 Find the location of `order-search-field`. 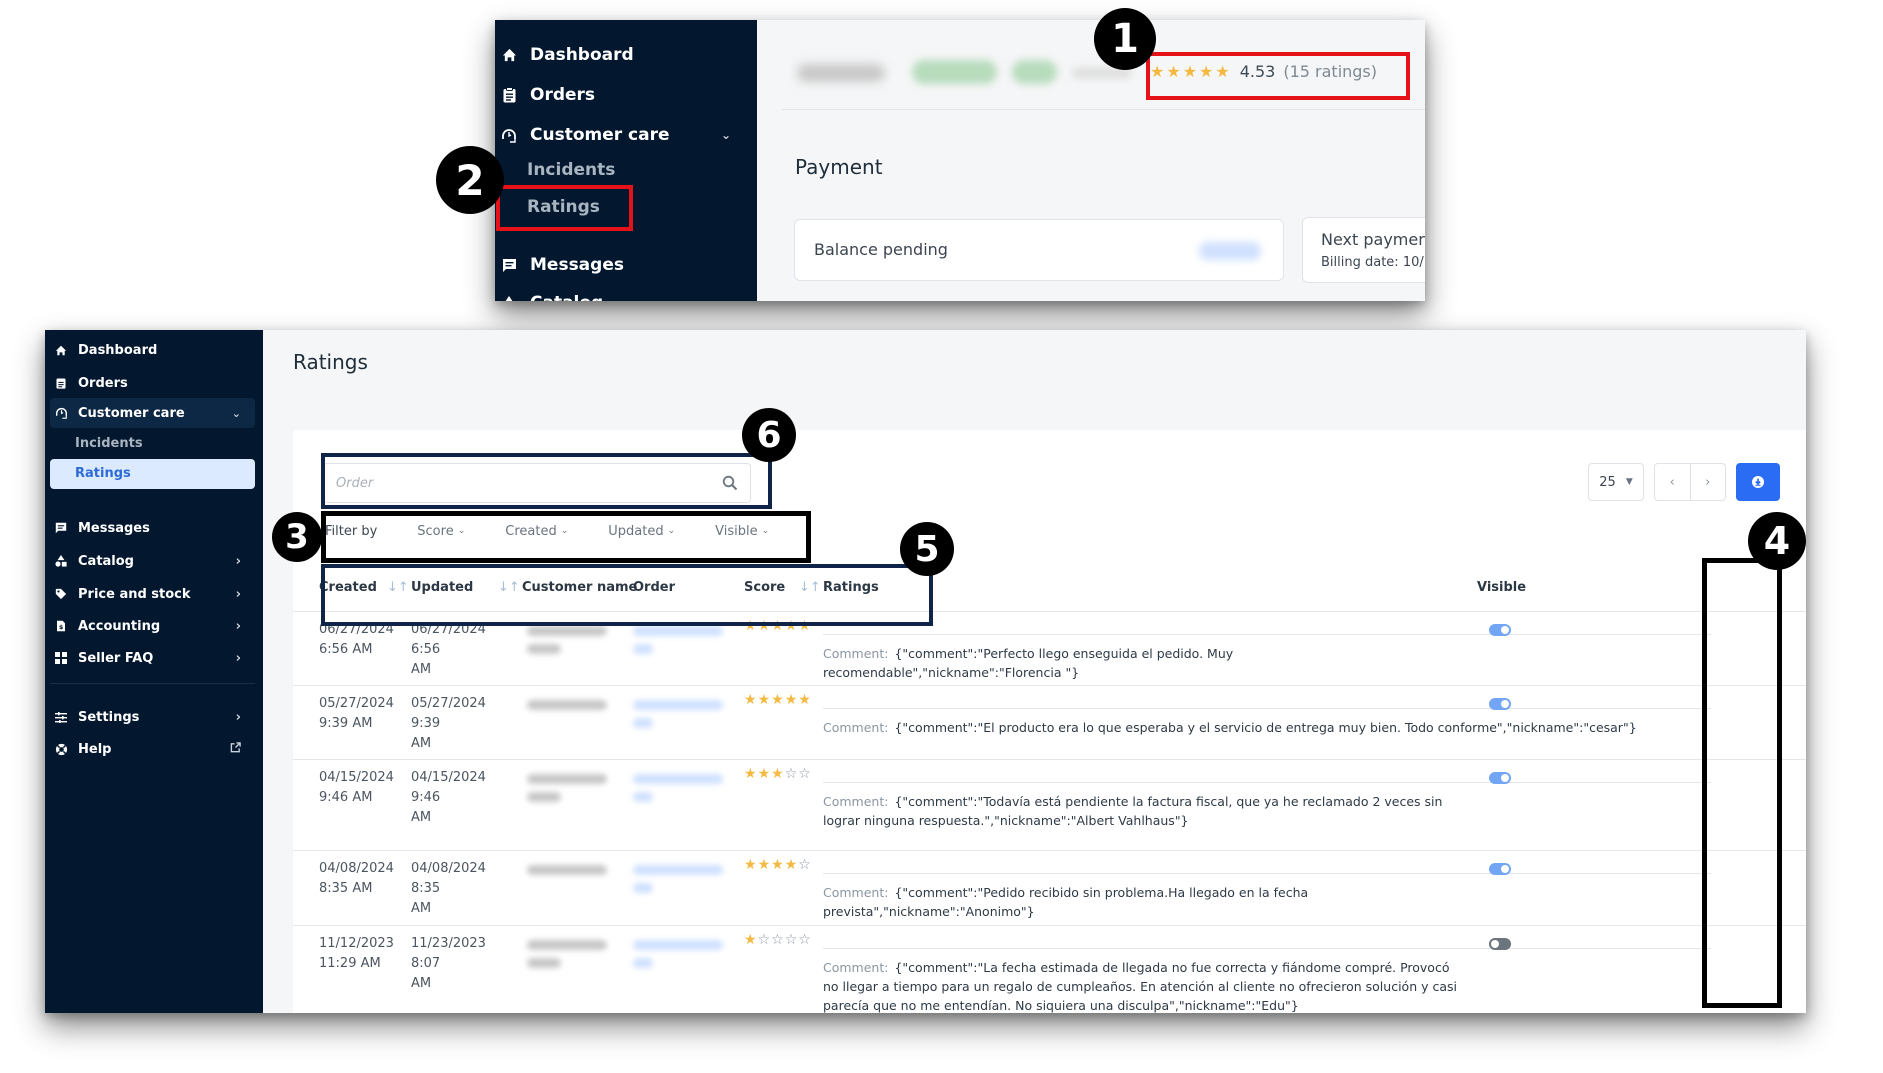

order-search-field is located at coordinates (537, 483).